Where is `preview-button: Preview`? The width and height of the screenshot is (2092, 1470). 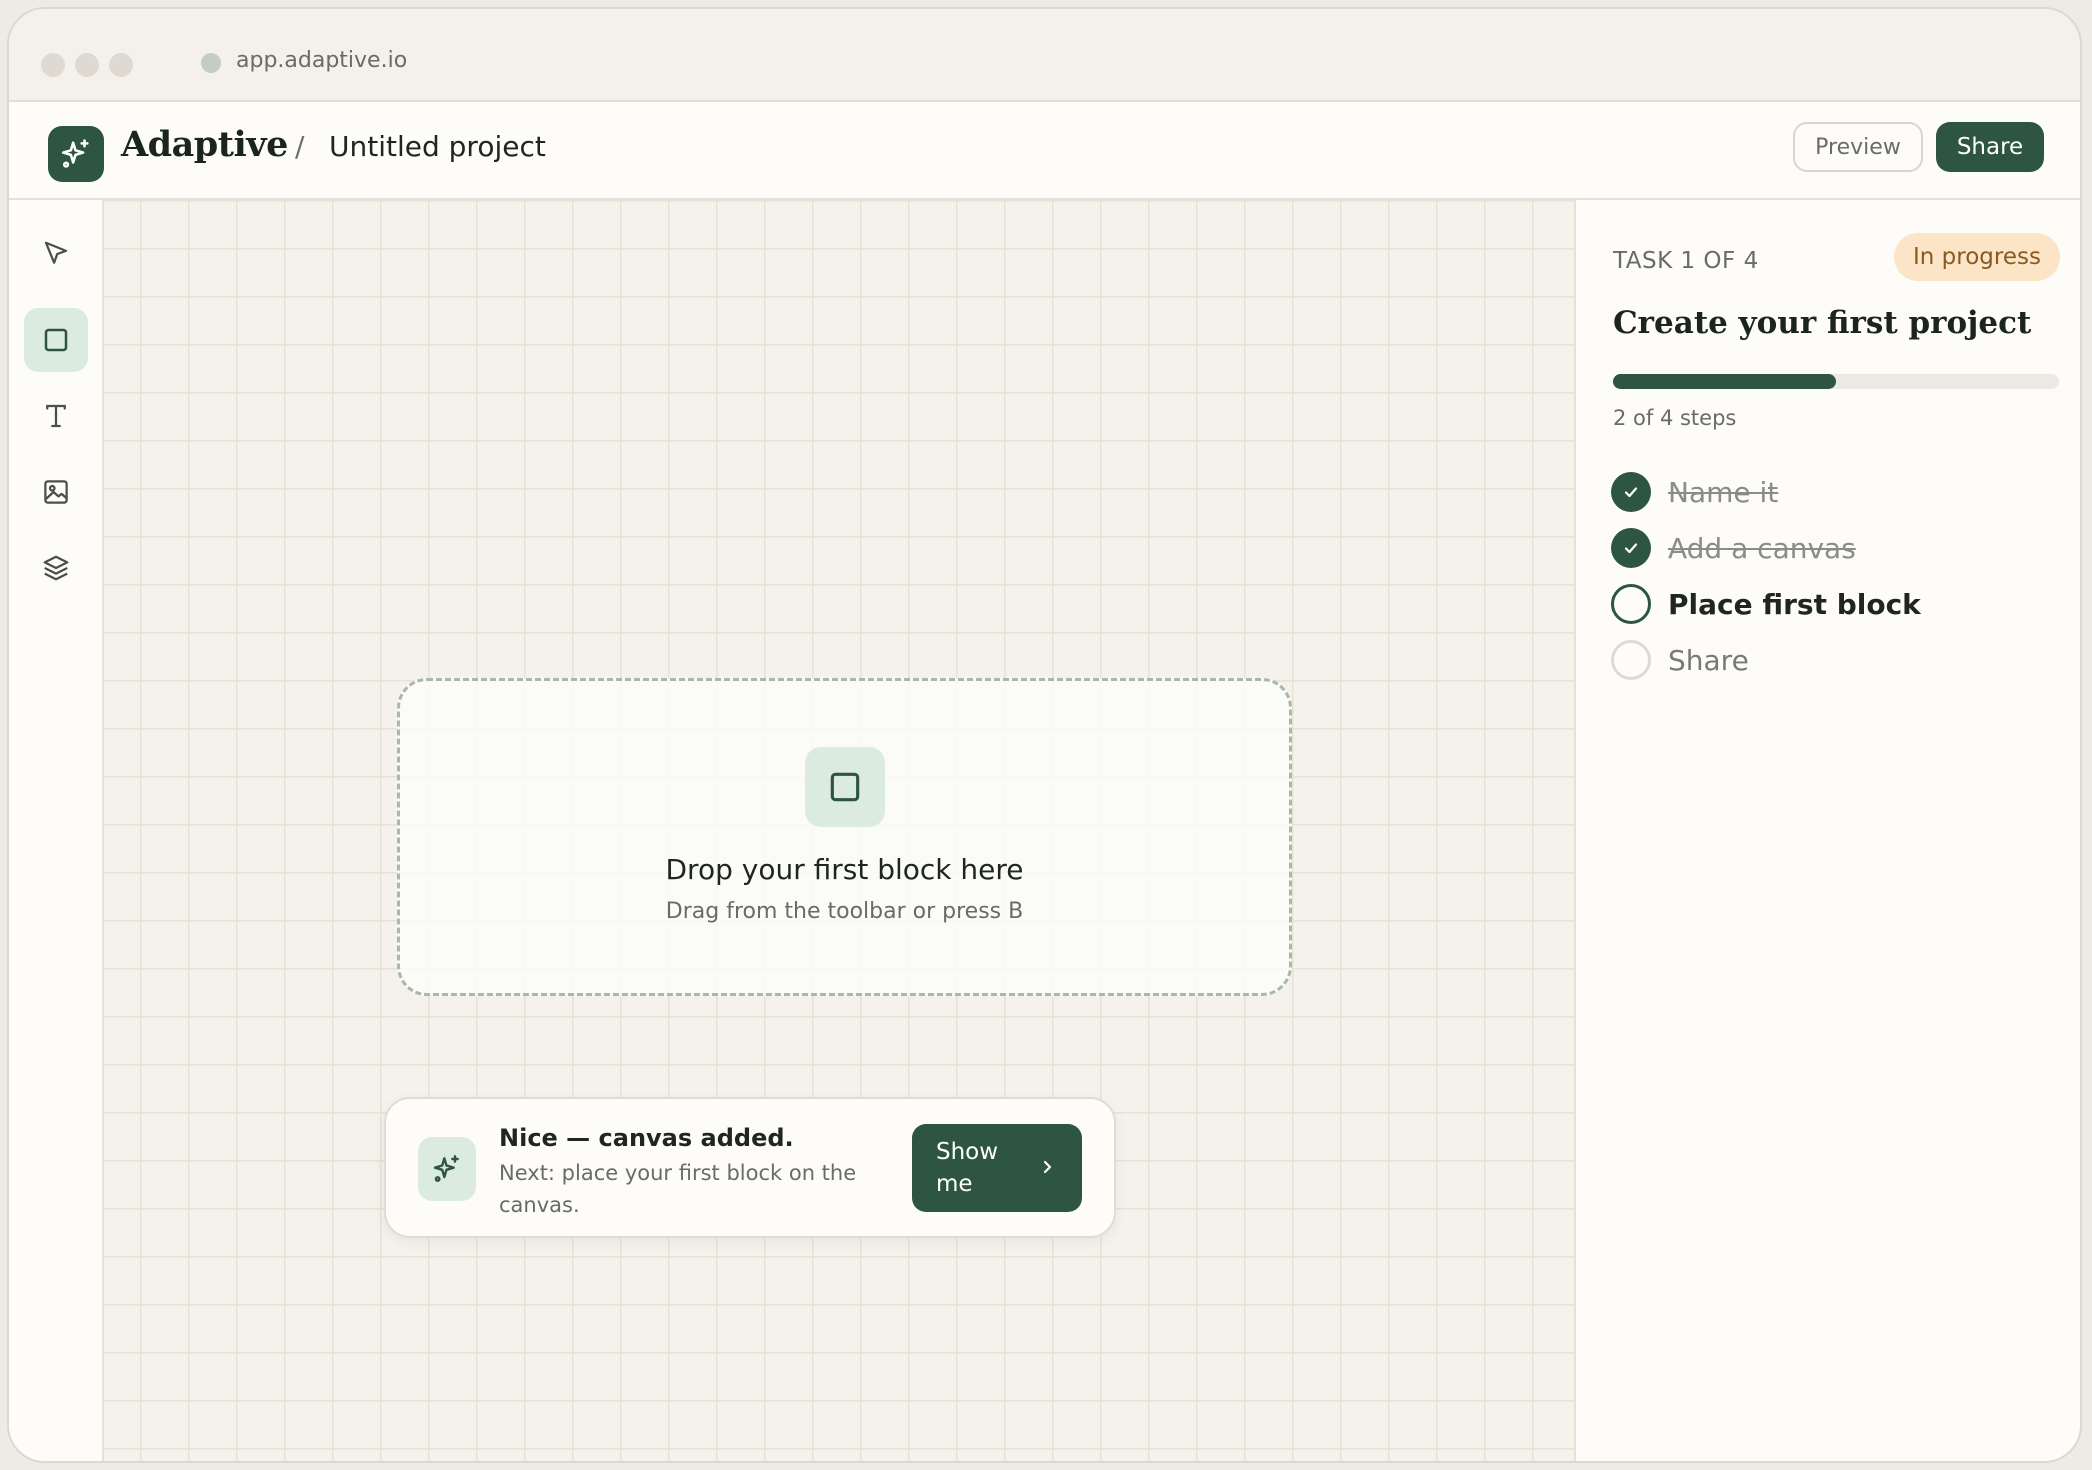
preview-button: Preview is located at coordinates (1858, 147).